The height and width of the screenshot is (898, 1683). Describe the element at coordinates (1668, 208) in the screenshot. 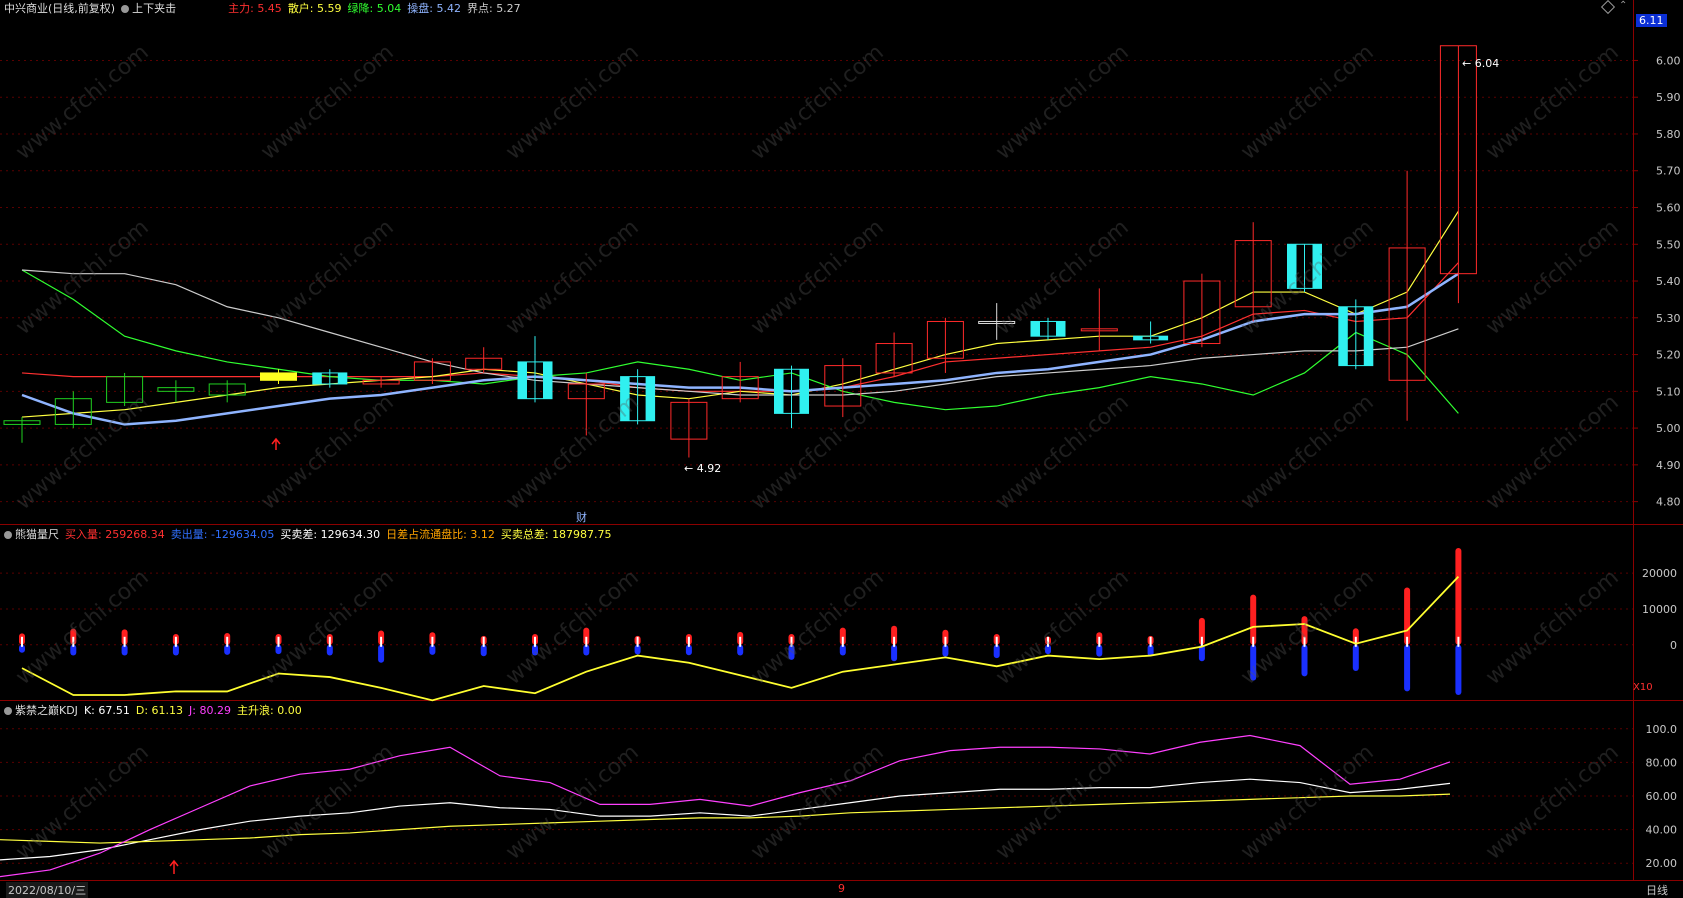

I see `y-tick-label: 5.60` at that location.